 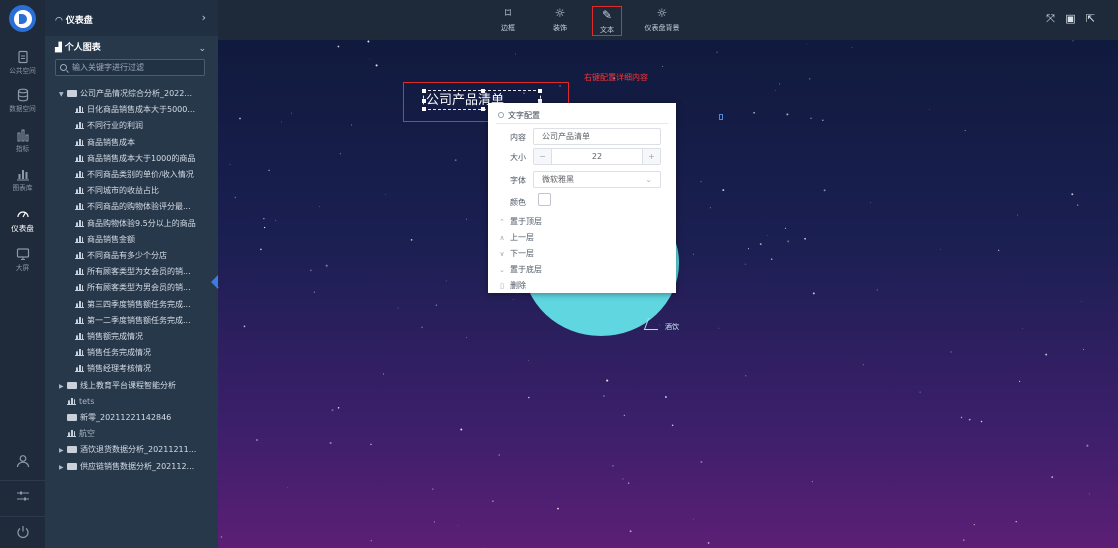 What do you see at coordinates (131, 386) in the screenshot?
I see `tree-folder: ▶ 线上教育平台课程智能分析` at bounding box center [131, 386].